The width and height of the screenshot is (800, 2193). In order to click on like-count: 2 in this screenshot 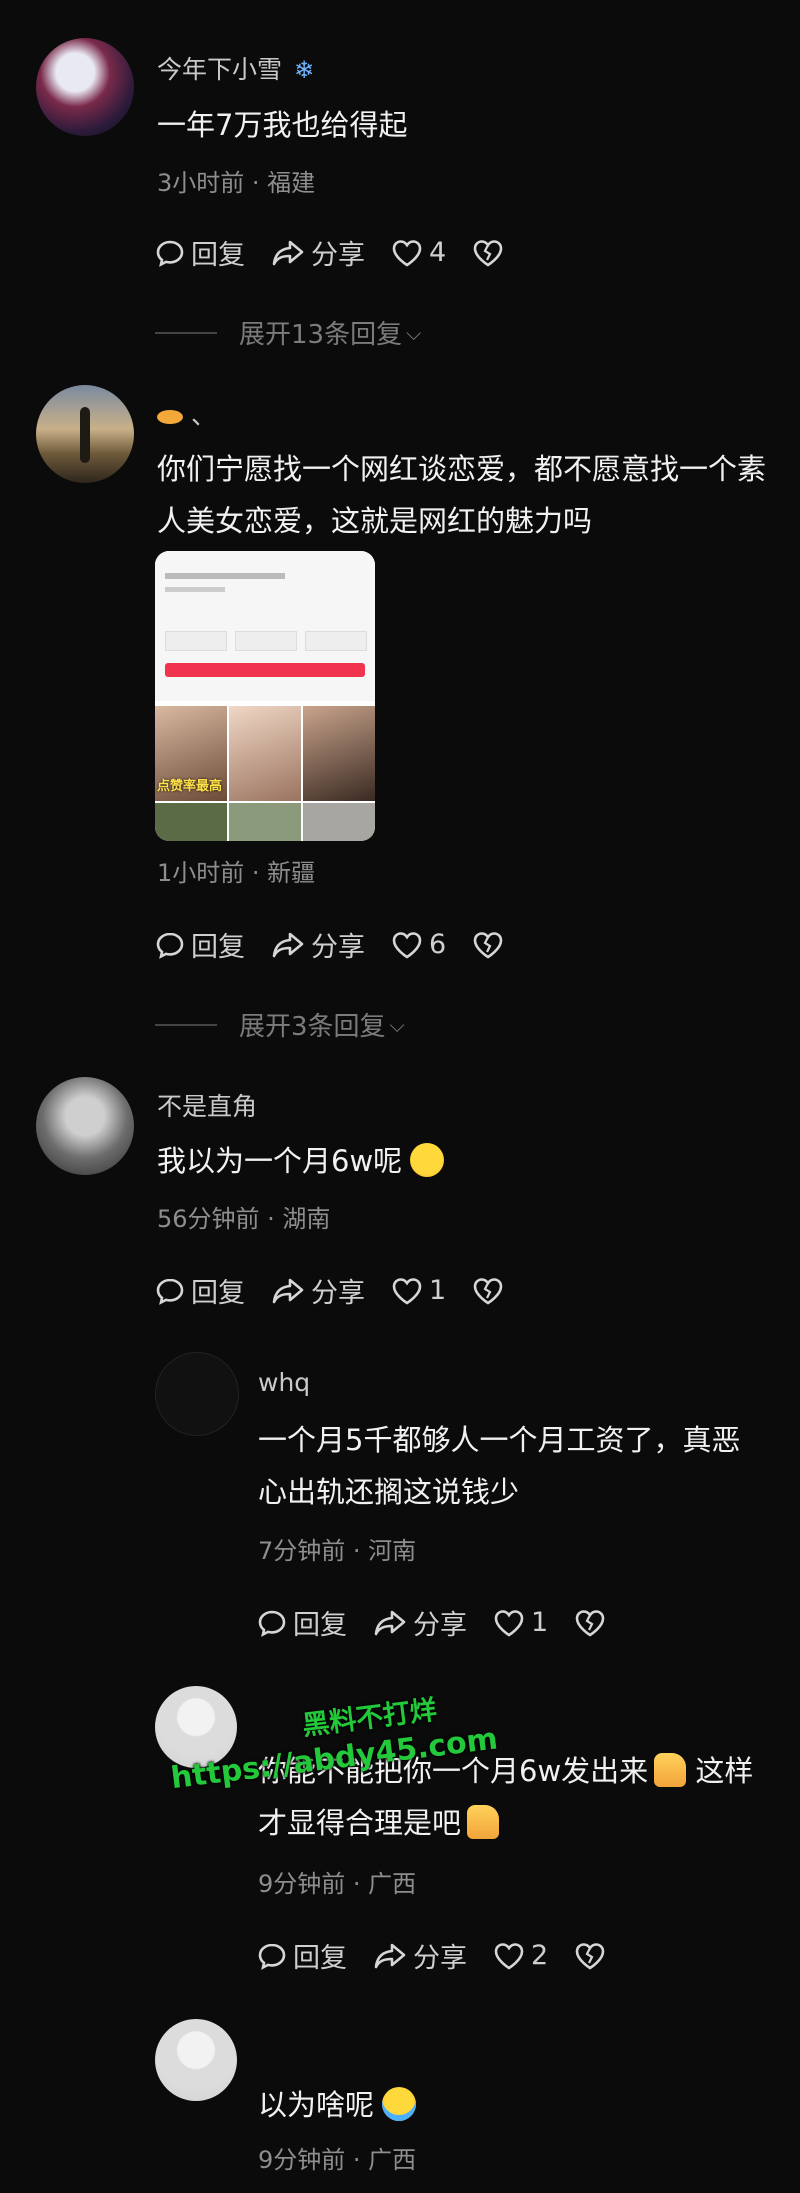, I will do `click(540, 1955)`.